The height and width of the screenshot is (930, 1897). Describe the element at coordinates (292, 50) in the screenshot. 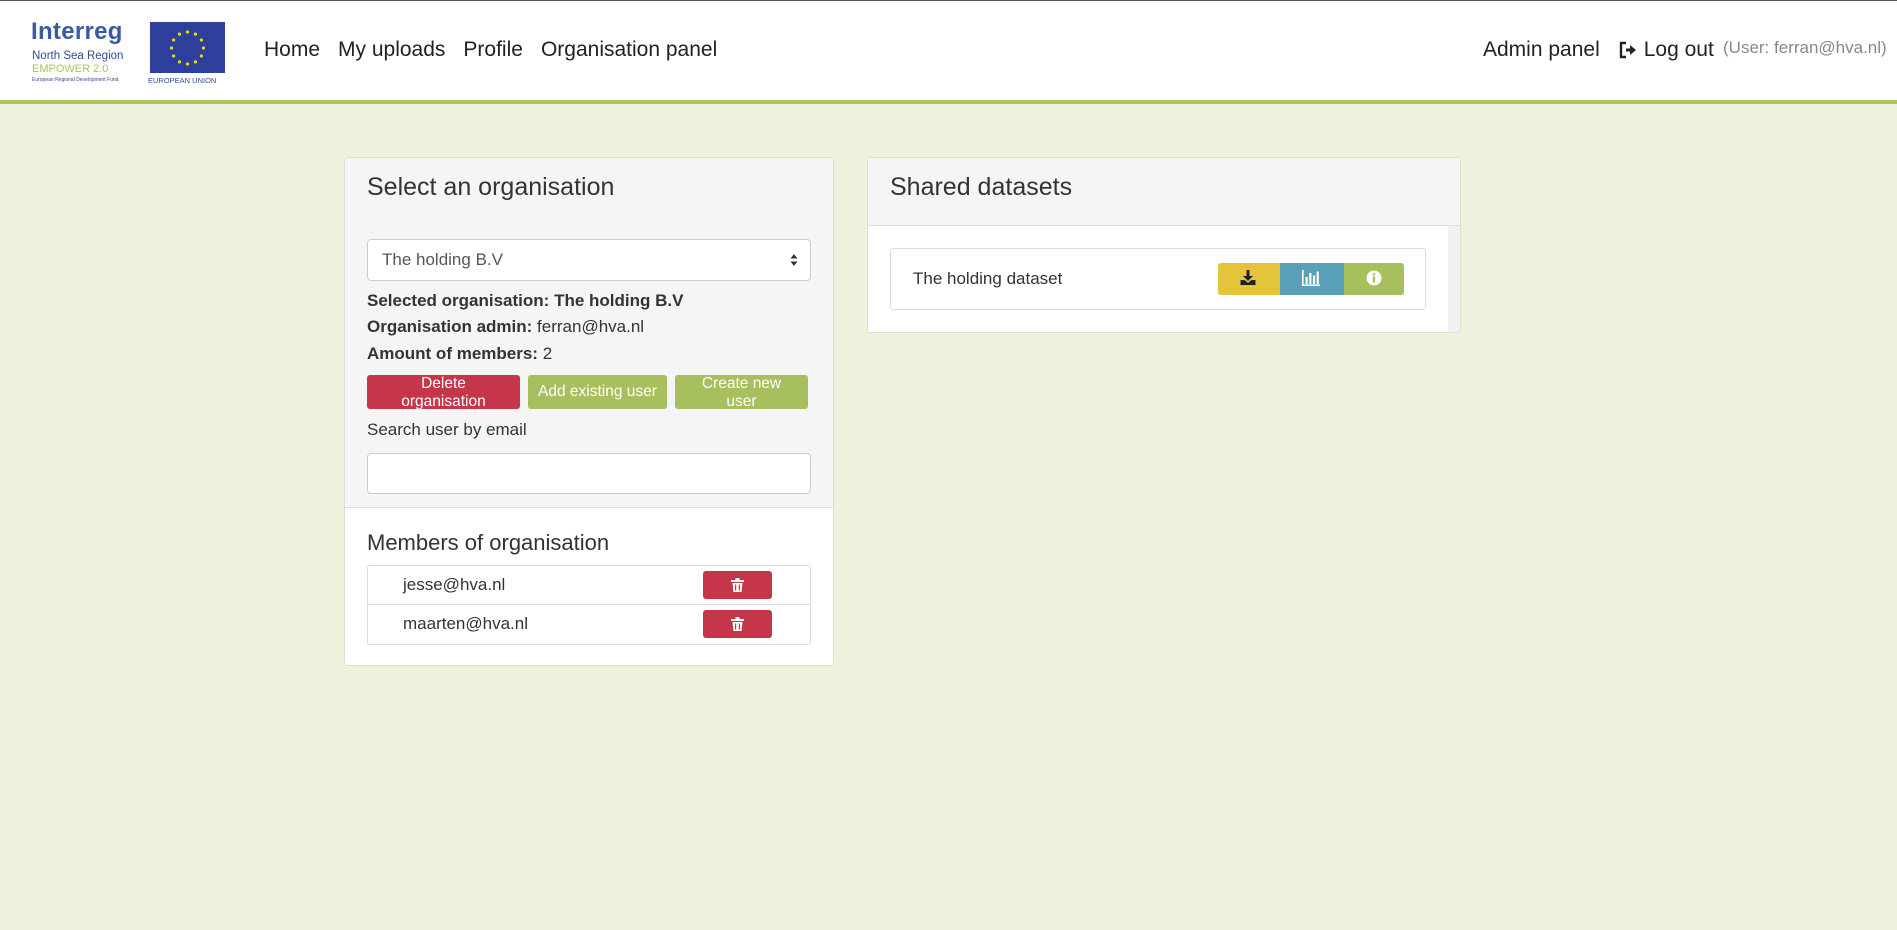

I see `nav-home: Home` at that location.